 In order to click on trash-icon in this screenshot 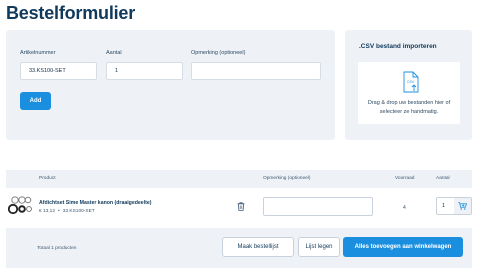, I will do `click(241, 206)`.